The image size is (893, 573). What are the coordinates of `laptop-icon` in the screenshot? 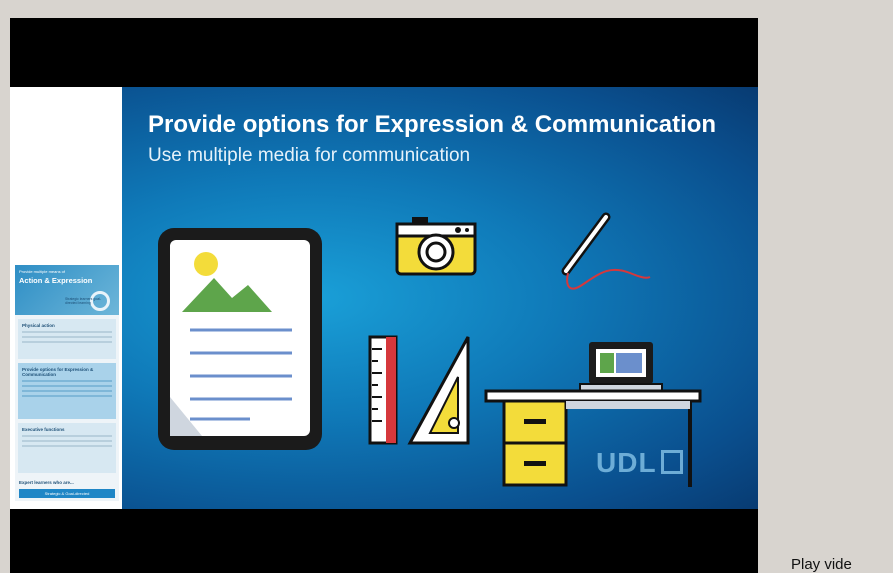 It's located at (621, 367).